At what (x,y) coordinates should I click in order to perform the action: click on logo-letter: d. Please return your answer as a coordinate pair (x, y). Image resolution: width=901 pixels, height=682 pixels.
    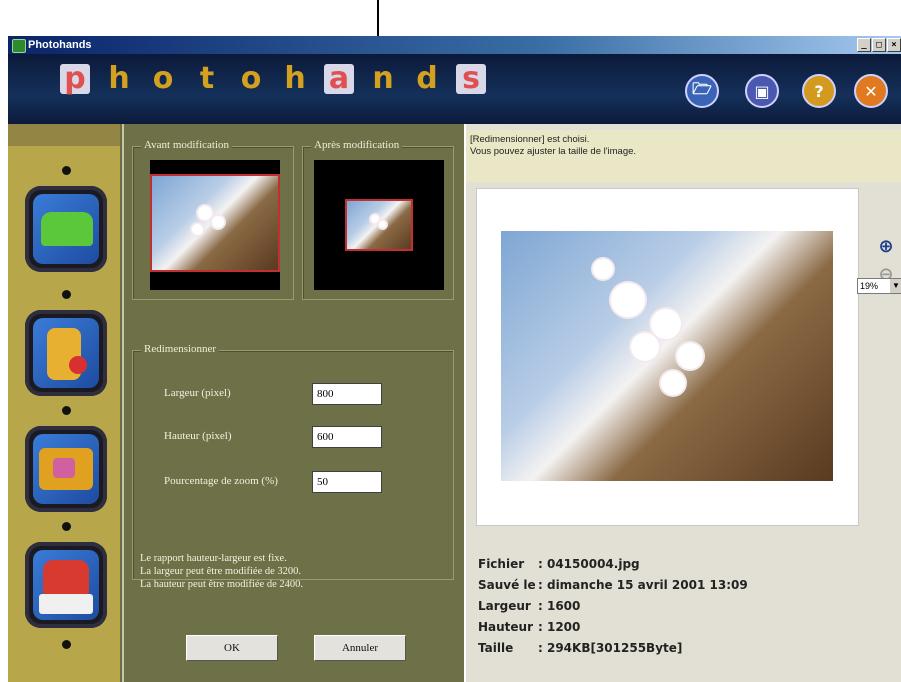
    Looking at the image, I should click on (427, 78).